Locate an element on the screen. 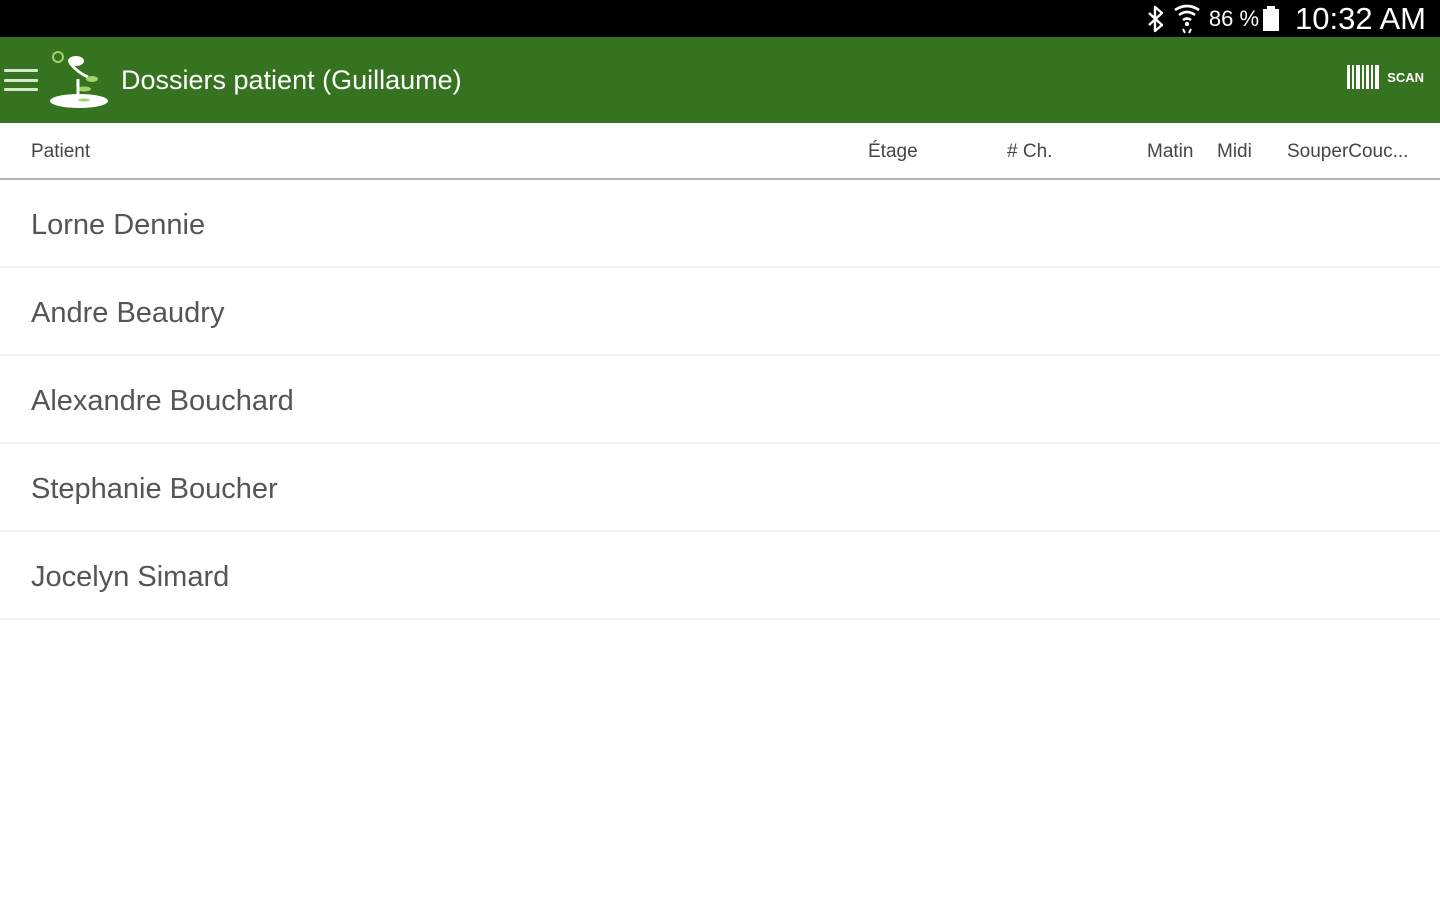  patient-name: Lorne Dennie is located at coordinates (118, 225).